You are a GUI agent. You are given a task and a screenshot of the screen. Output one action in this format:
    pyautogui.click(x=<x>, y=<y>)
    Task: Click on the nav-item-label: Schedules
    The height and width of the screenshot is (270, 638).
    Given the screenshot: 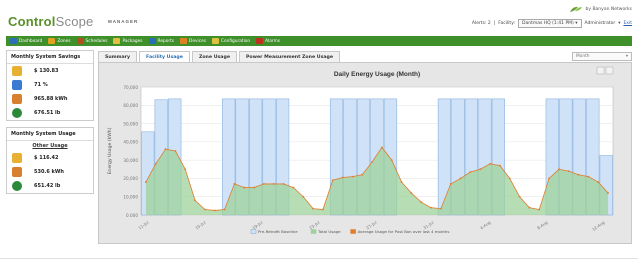 What is the action you would take?
    pyautogui.click(x=96, y=41)
    